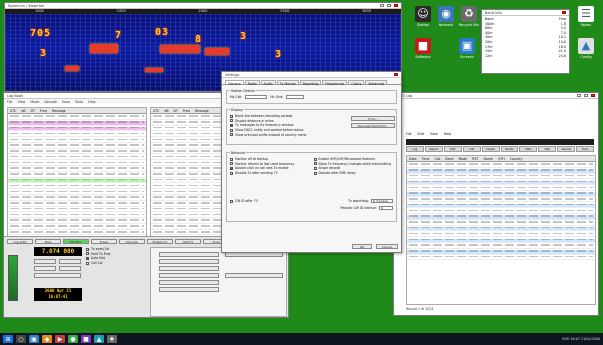  Describe the element at coordinates (20, 241) in the screenshot. I see `log-qso-button: Log QSO` at that location.